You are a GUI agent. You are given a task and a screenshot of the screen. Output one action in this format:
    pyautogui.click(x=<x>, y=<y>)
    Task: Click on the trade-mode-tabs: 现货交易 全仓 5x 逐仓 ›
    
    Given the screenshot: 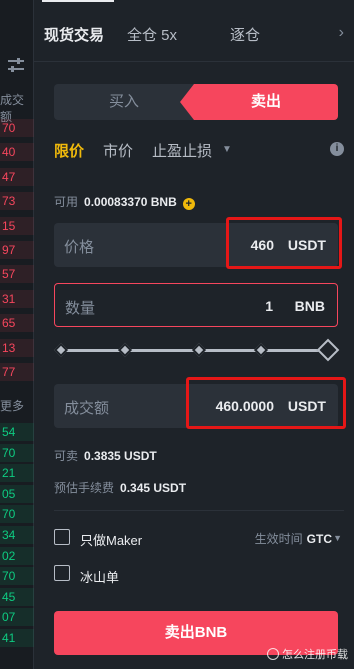 What is the action you would take?
    pyautogui.click(x=194, y=31)
    